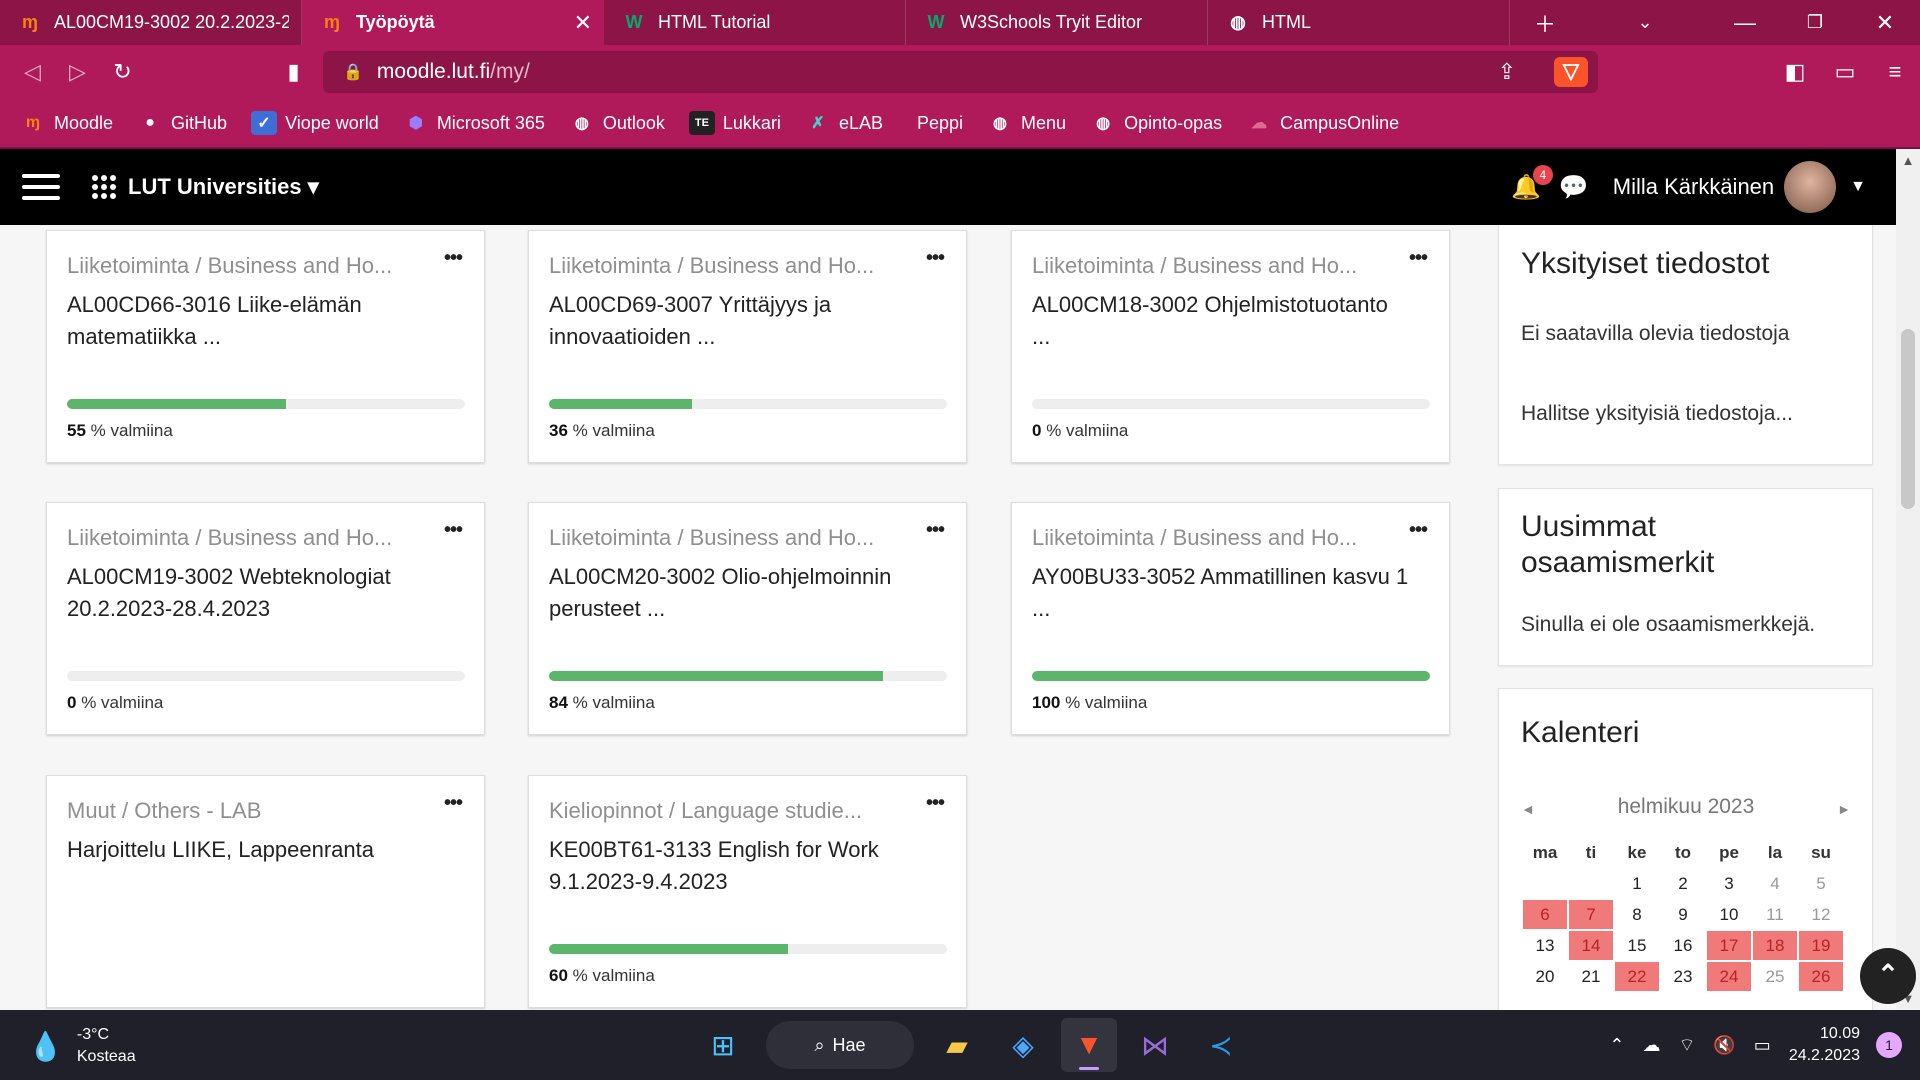 The width and height of the screenshot is (1920, 1080). What do you see at coordinates (755, 22) in the screenshot?
I see `browser-tab: W HTML Tutorial` at bounding box center [755, 22].